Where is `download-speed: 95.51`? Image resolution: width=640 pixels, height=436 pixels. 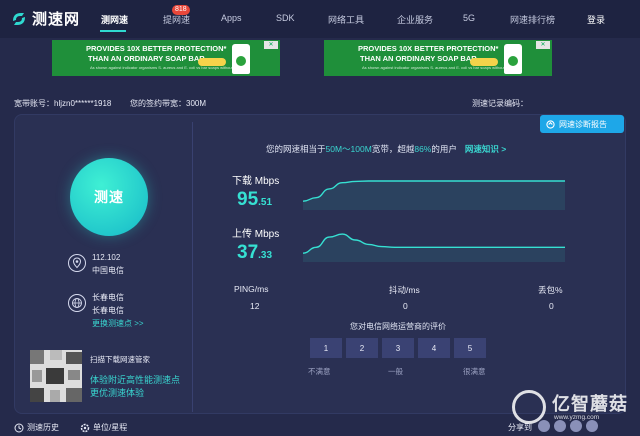
download-speed: 95.51 is located at coordinates (254, 200).